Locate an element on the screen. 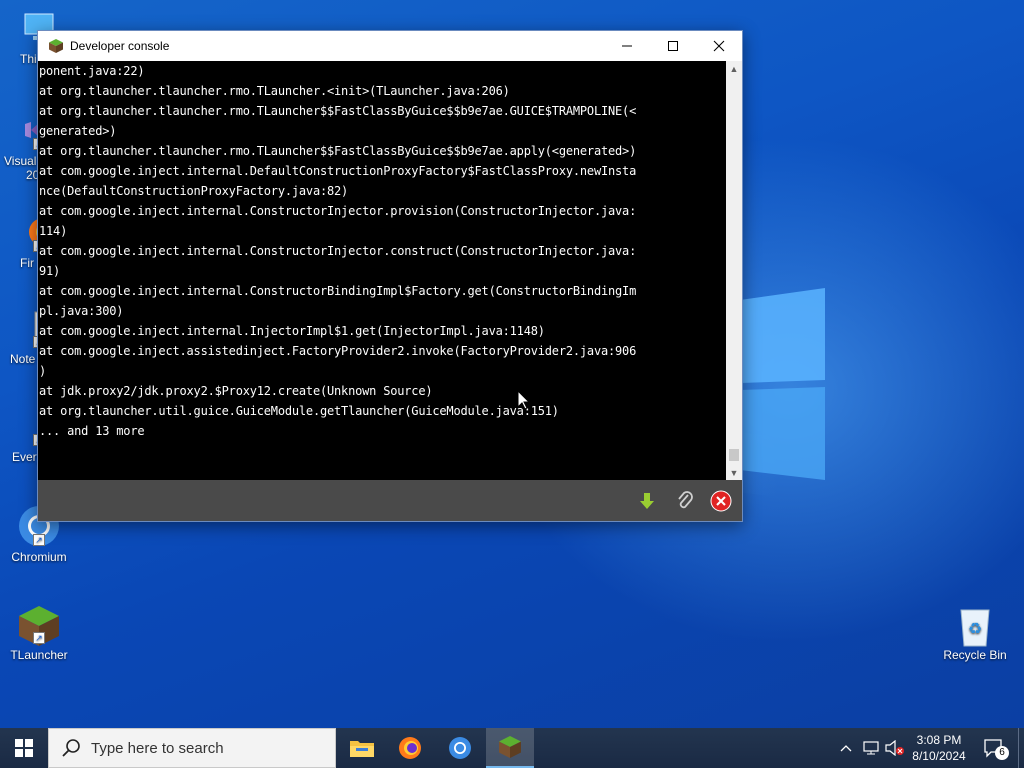 This screenshot has height=768, width=1024. show-hidden-icons-button is located at coordinates (846, 748).